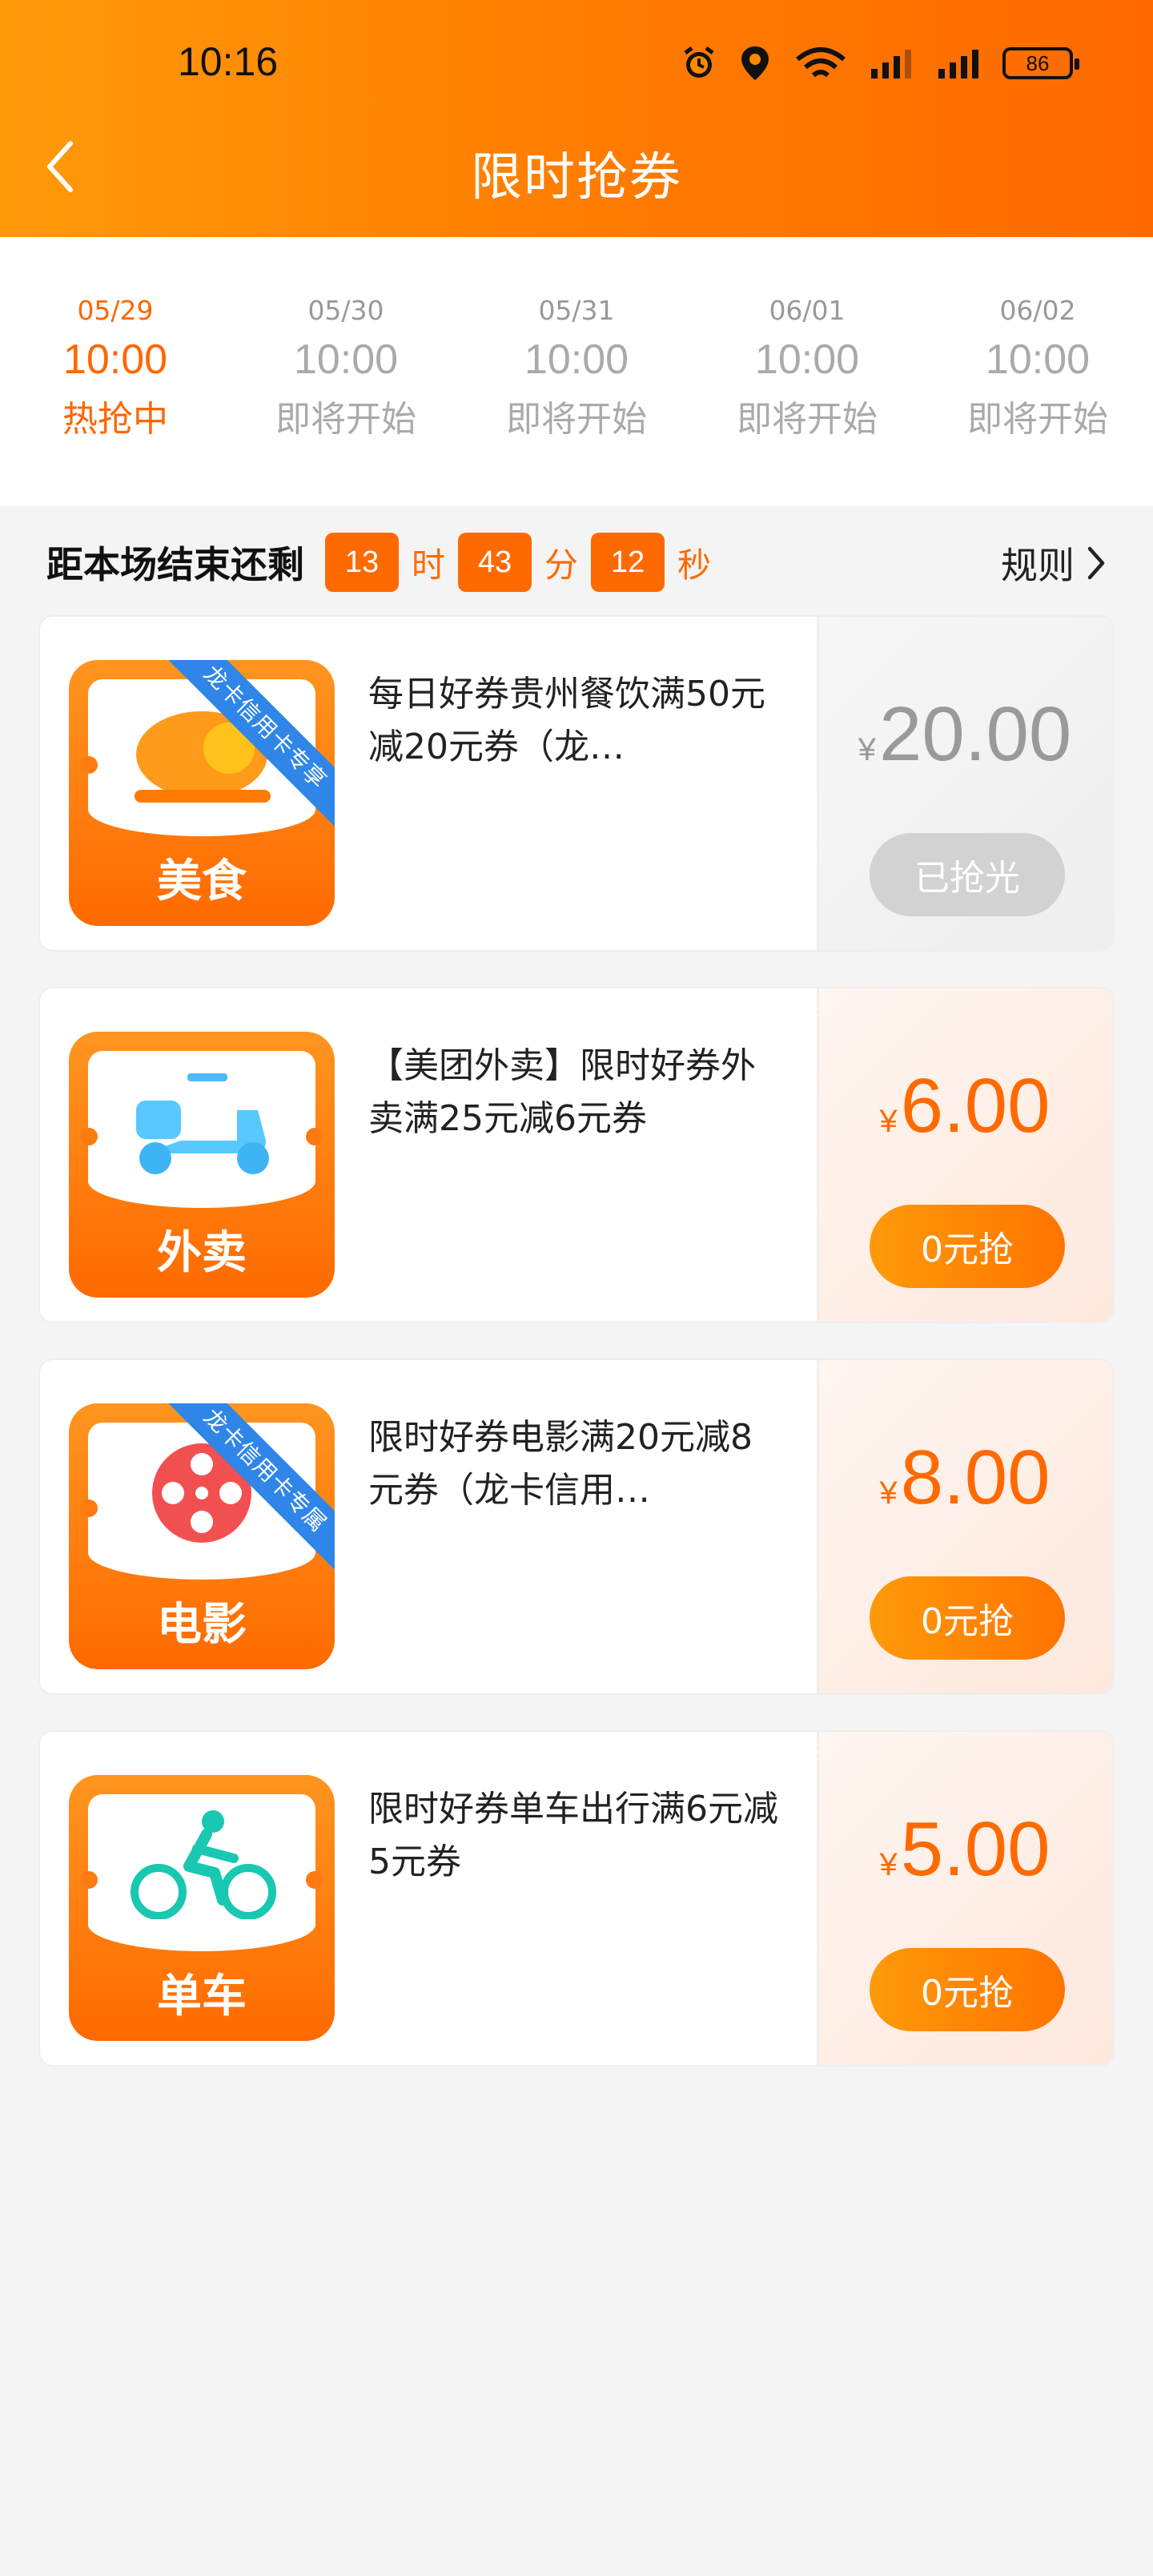 Image resolution: width=1153 pixels, height=2576 pixels. I want to click on coupon-price: ¥6.00, so click(965, 1106).